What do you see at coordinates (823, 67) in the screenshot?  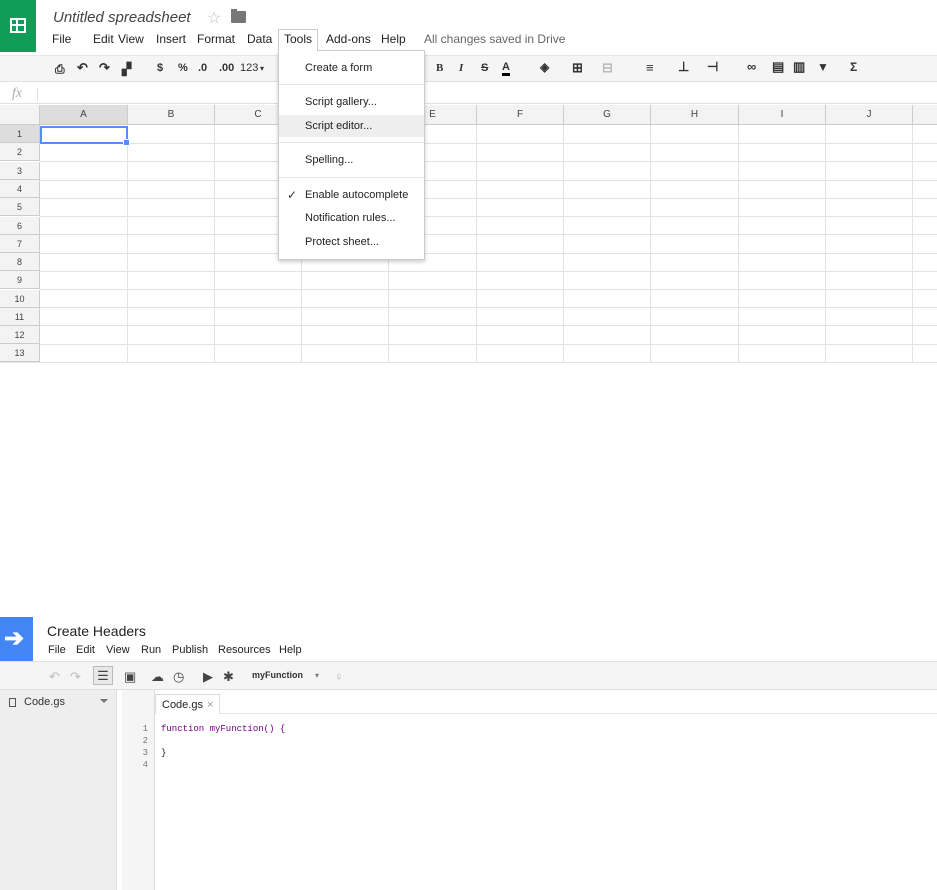 I see `filter-icon: ▼` at bounding box center [823, 67].